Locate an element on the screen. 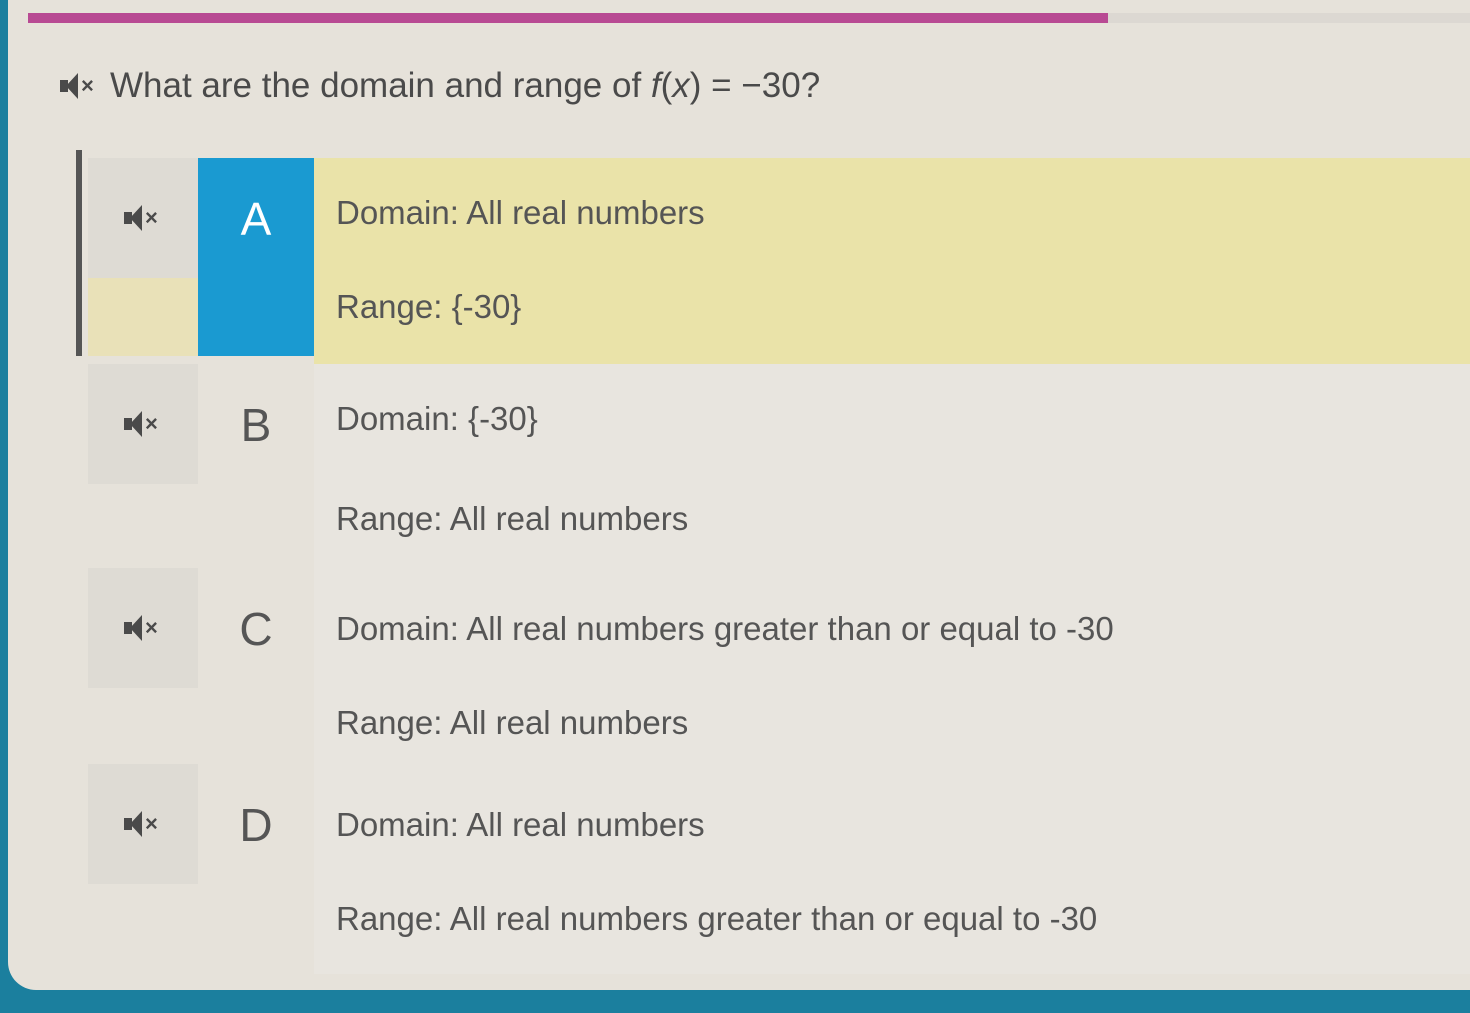 This screenshot has height=1013, width=1470. option-letter: A is located at coordinates (256, 257).